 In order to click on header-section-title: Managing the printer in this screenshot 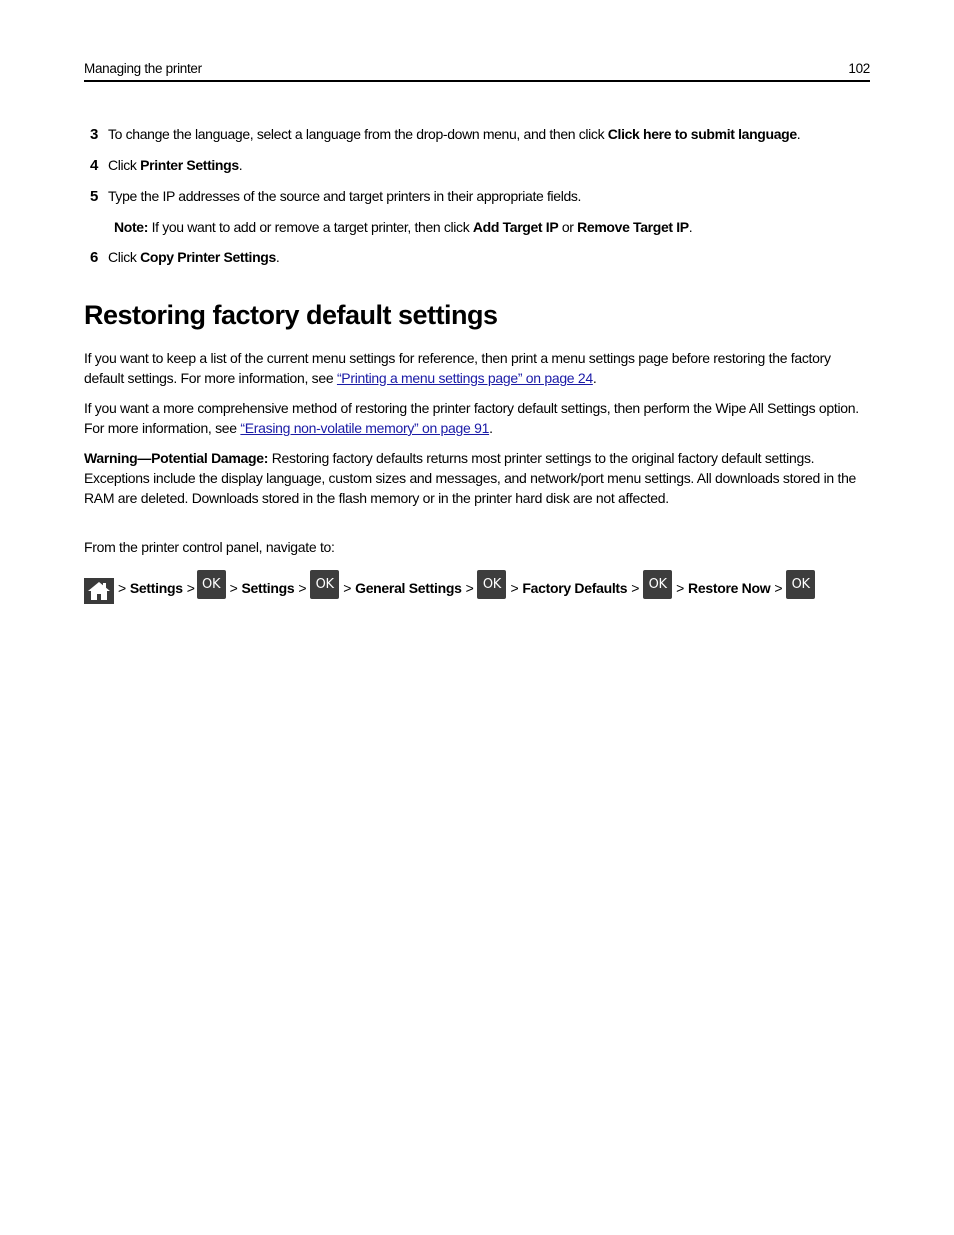, I will do `click(143, 68)`.